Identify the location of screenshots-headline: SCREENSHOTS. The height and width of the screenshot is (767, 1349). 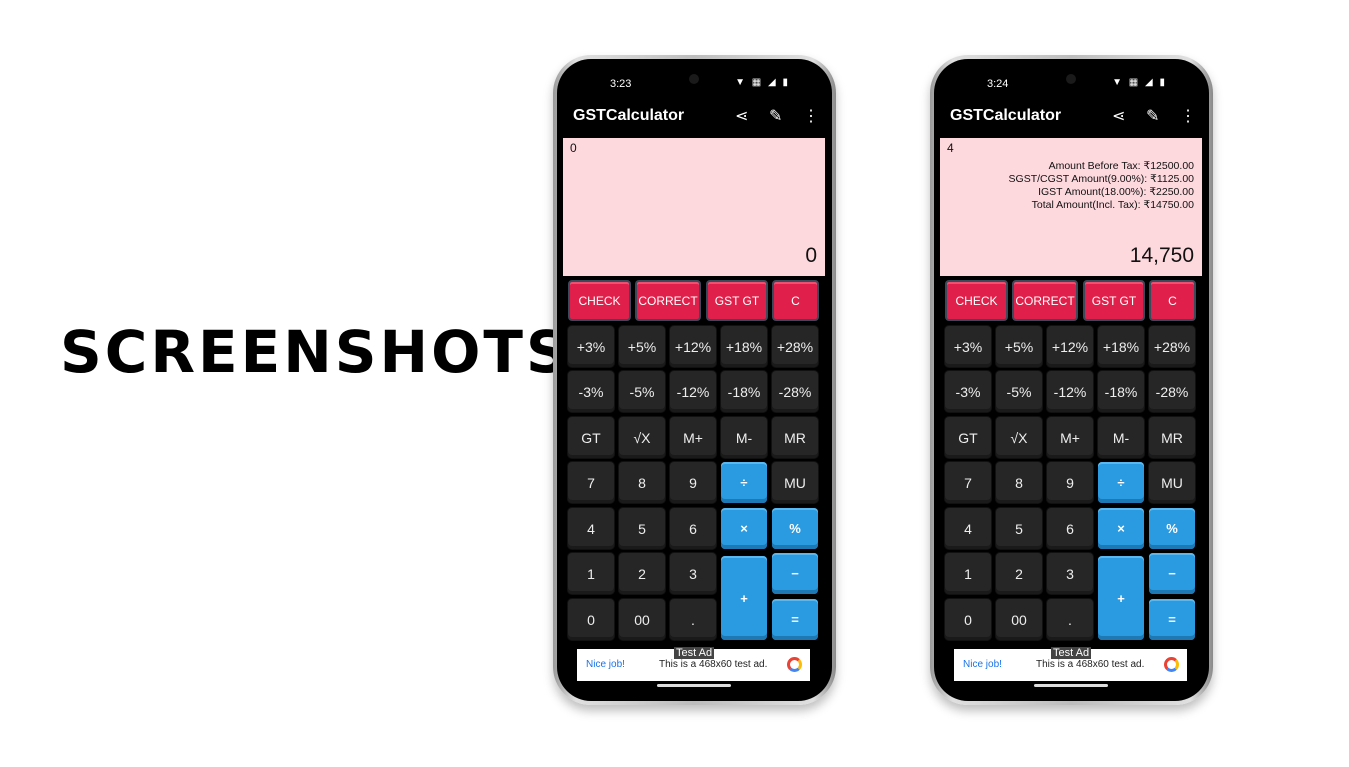
(315, 352).